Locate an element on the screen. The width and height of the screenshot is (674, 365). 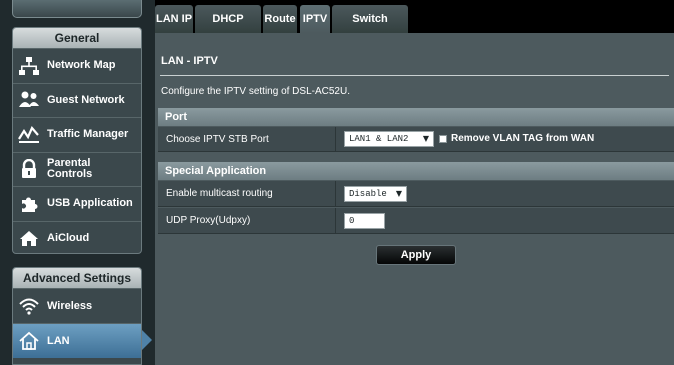
tab-dhcp-server: DHCP Server is located at coordinates (228, 29).